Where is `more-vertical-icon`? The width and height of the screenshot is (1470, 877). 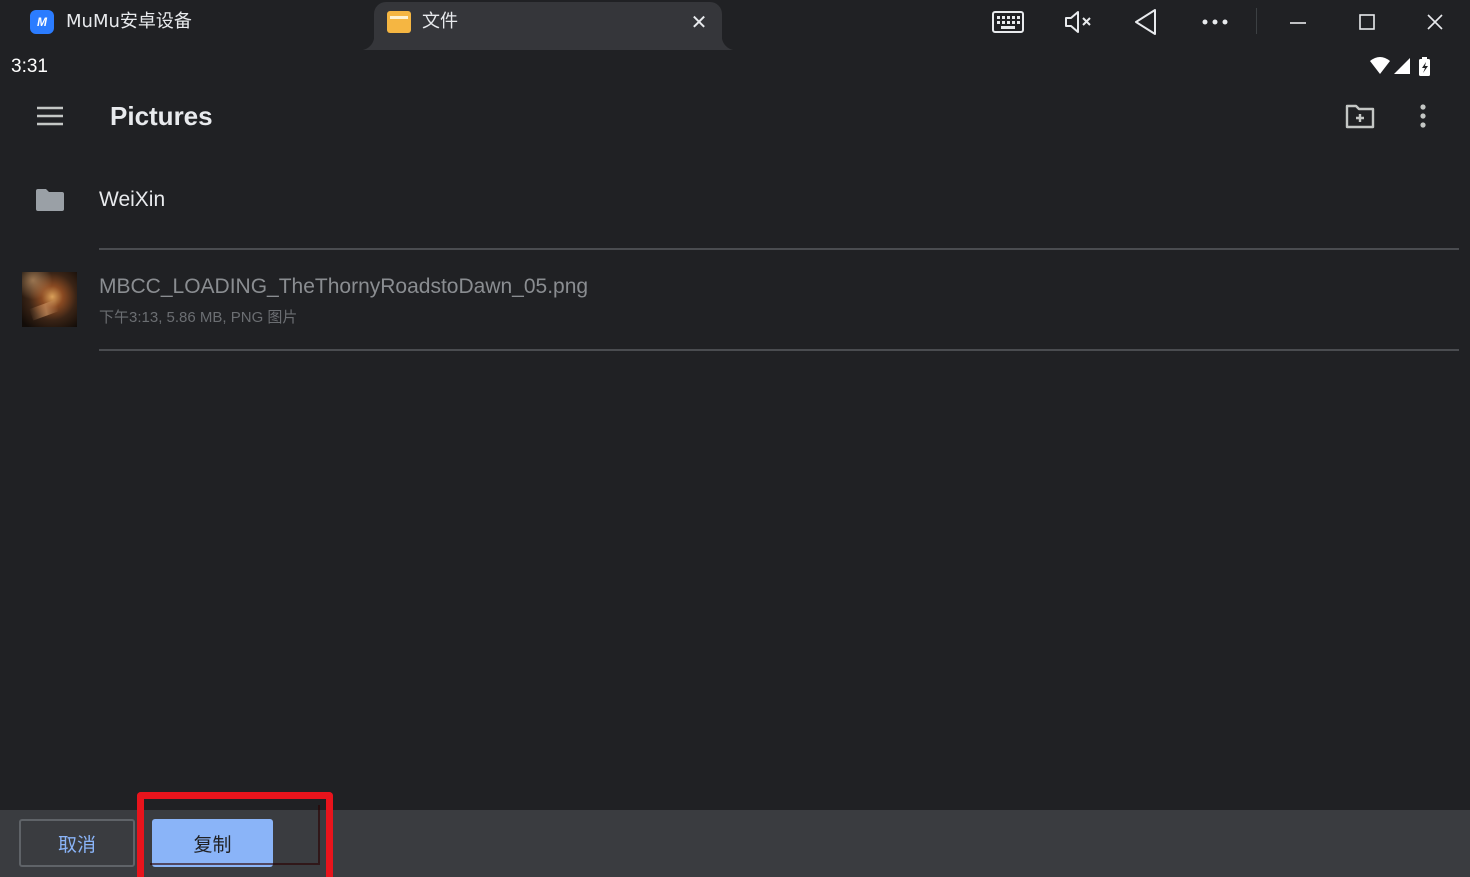 more-vertical-icon is located at coordinates (1423, 116).